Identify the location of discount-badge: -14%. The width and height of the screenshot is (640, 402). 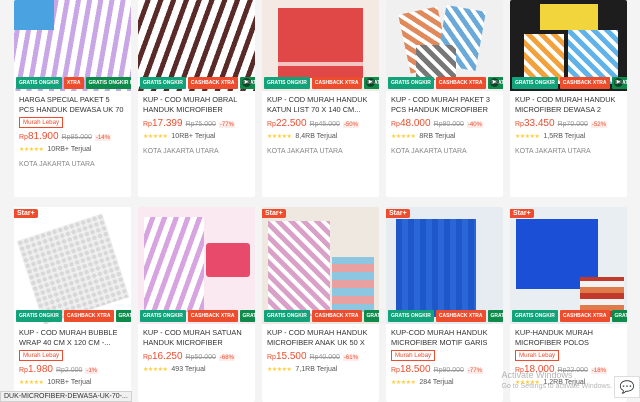
(102, 138).